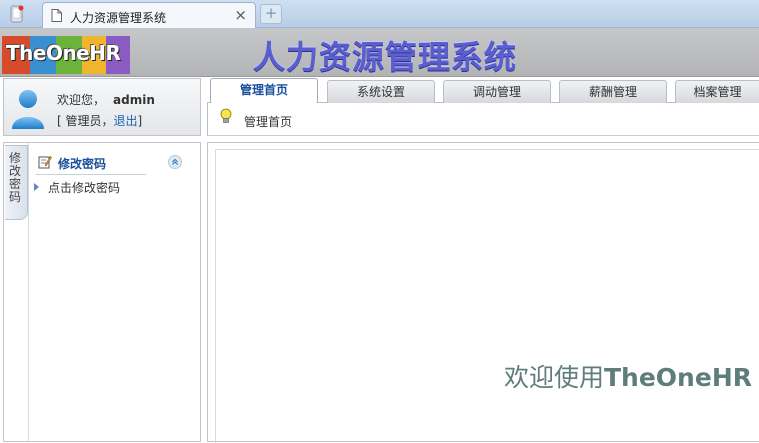 This screenshot has height=443, width=759. What do you see at coordinates (82, 164) in the screenshot?
I see `menu-group-title: 修改密码` at bounding box center [82, 164].